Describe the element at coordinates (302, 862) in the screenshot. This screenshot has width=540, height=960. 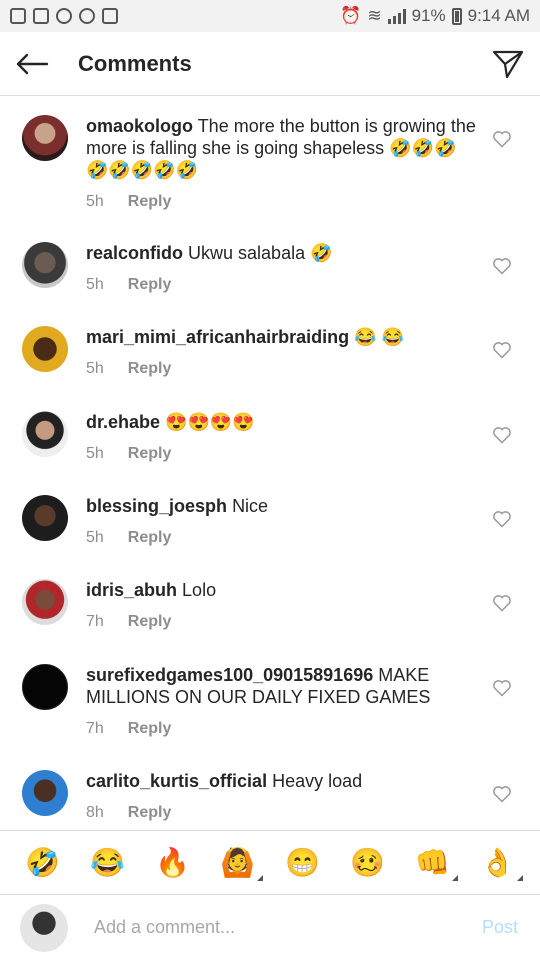
I see `emoji-button: 😁` at that location.